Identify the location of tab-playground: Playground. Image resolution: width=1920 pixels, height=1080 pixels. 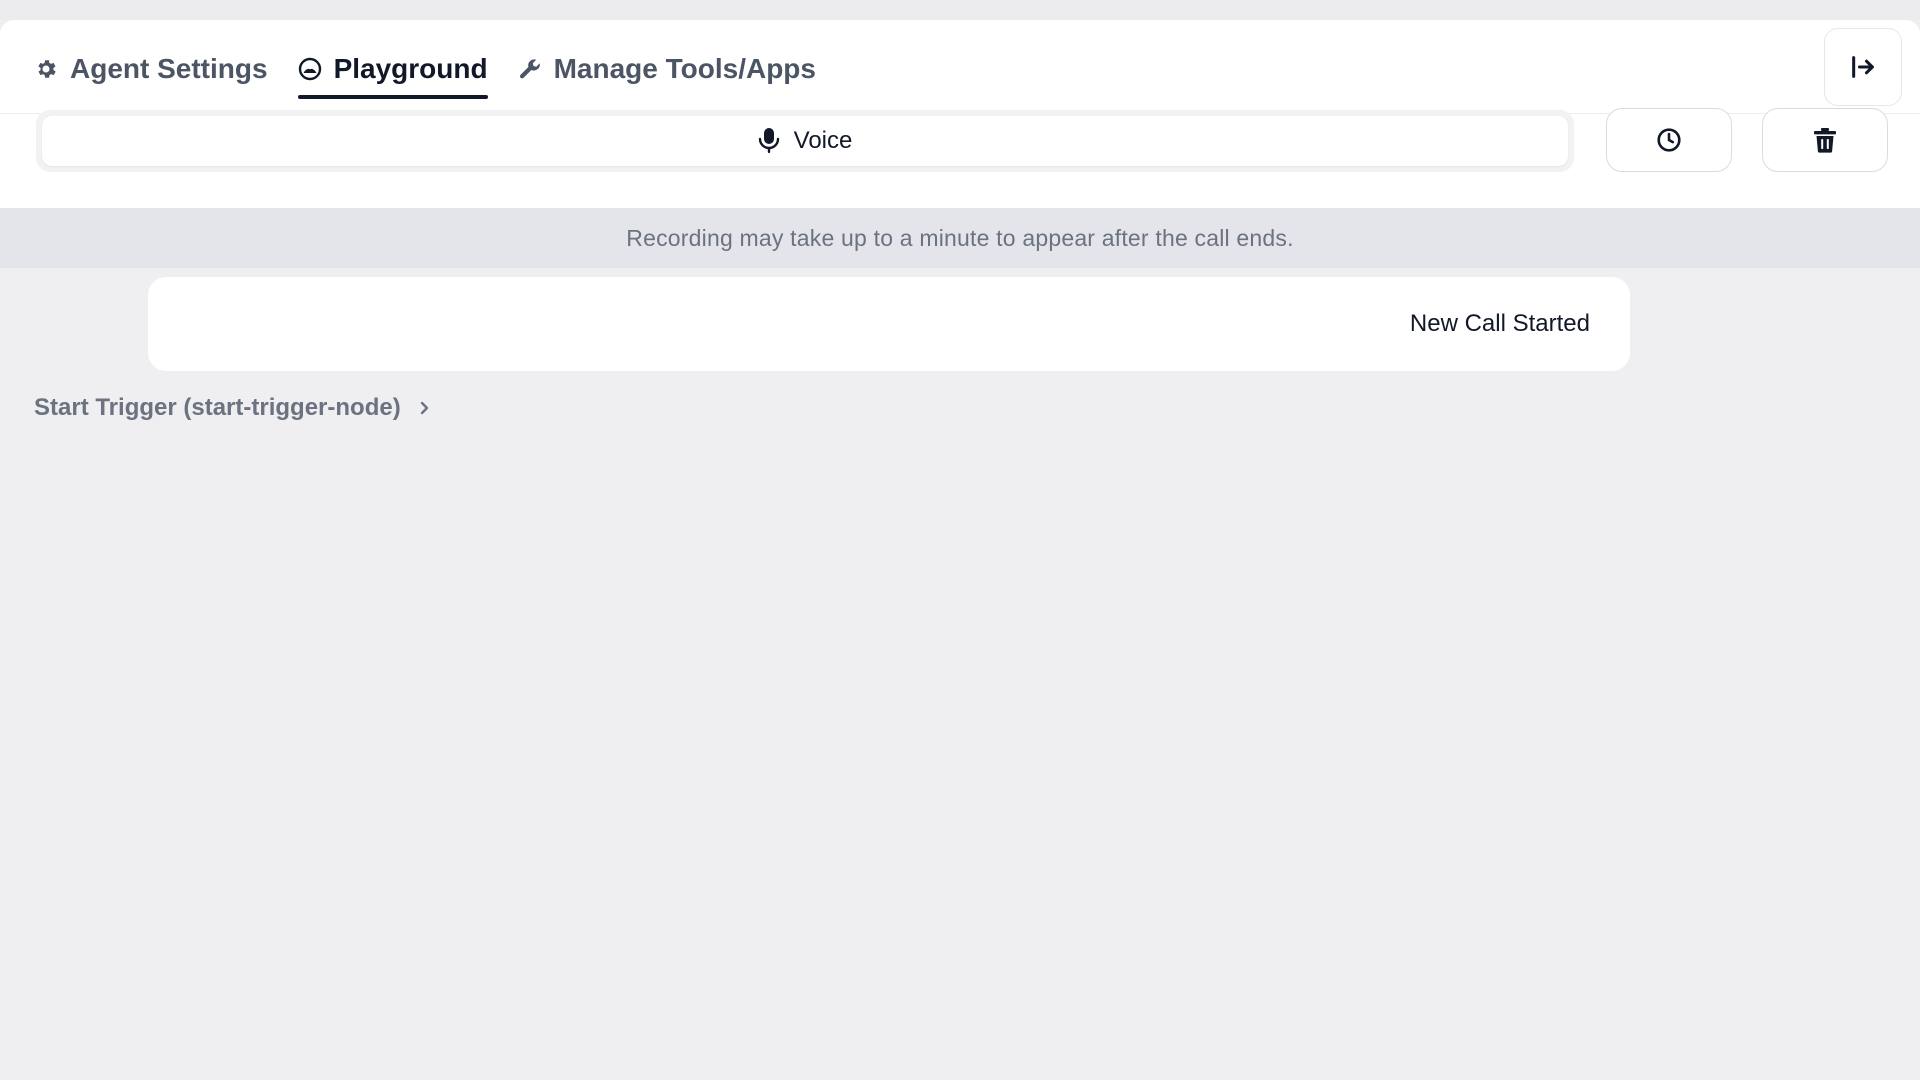
(392, 66).